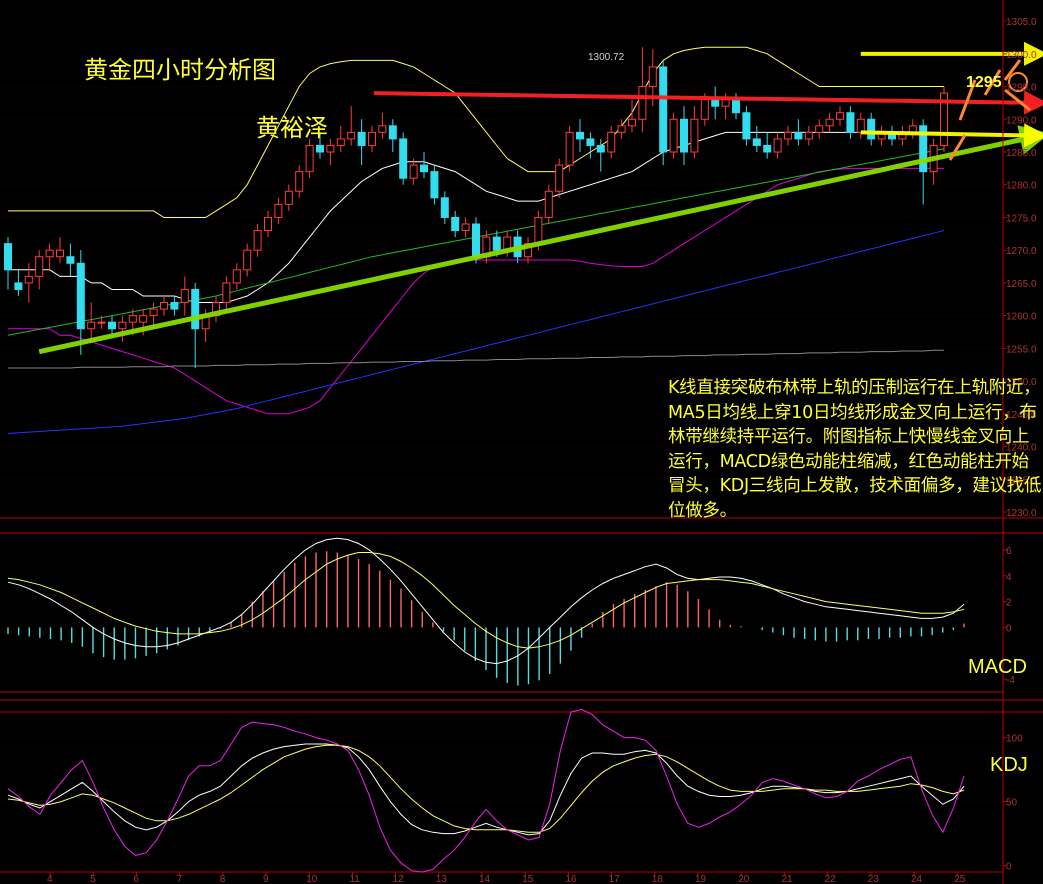  What do you see at coordinates (354, 879) in the screenshot?
I see `time-tick-label: 11` at bounding box center [354, 879].